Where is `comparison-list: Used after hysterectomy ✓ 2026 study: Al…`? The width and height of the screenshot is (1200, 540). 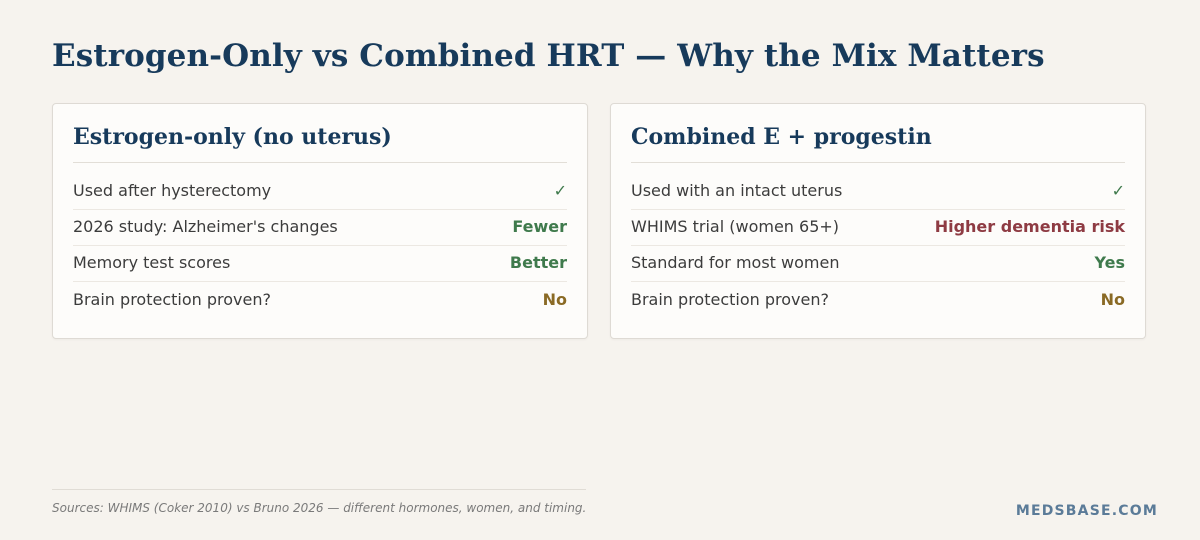 comparison-list: Used after hysterectomy ✓ 2026 study: Al… is located at coordinates (320, 246).